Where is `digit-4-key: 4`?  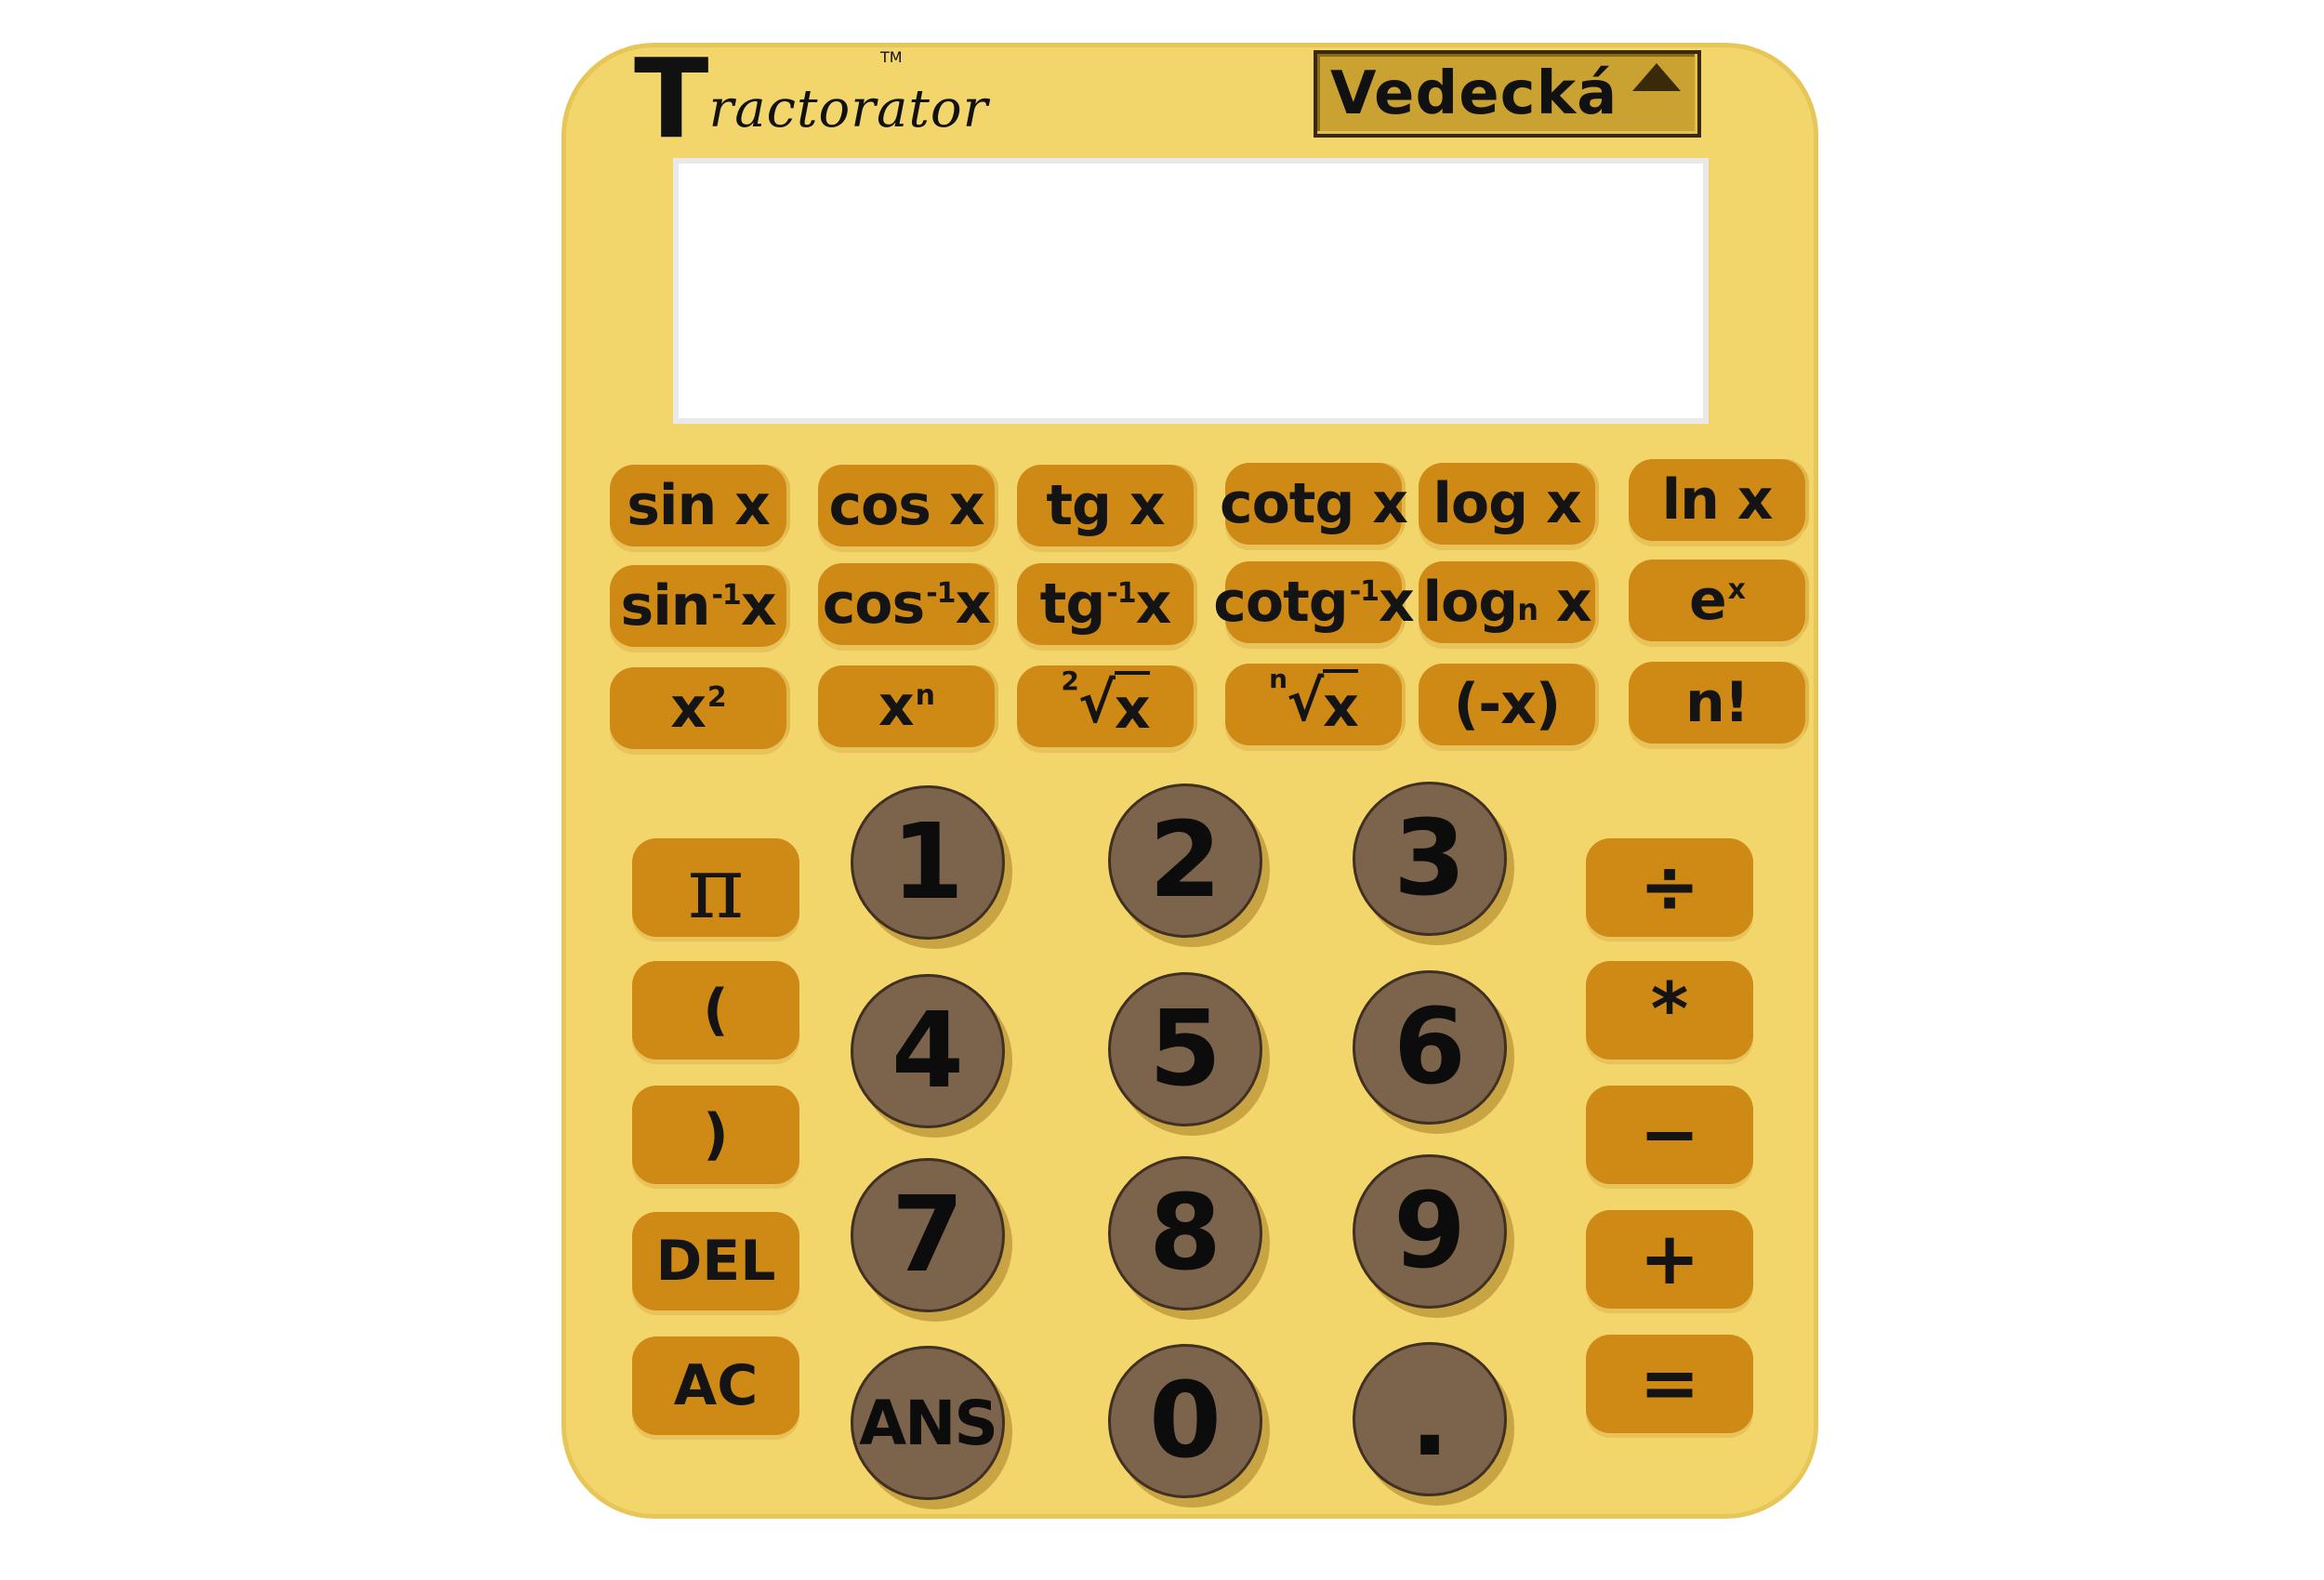
digit-4-key: 4 is located at coordinates (928, 1051).